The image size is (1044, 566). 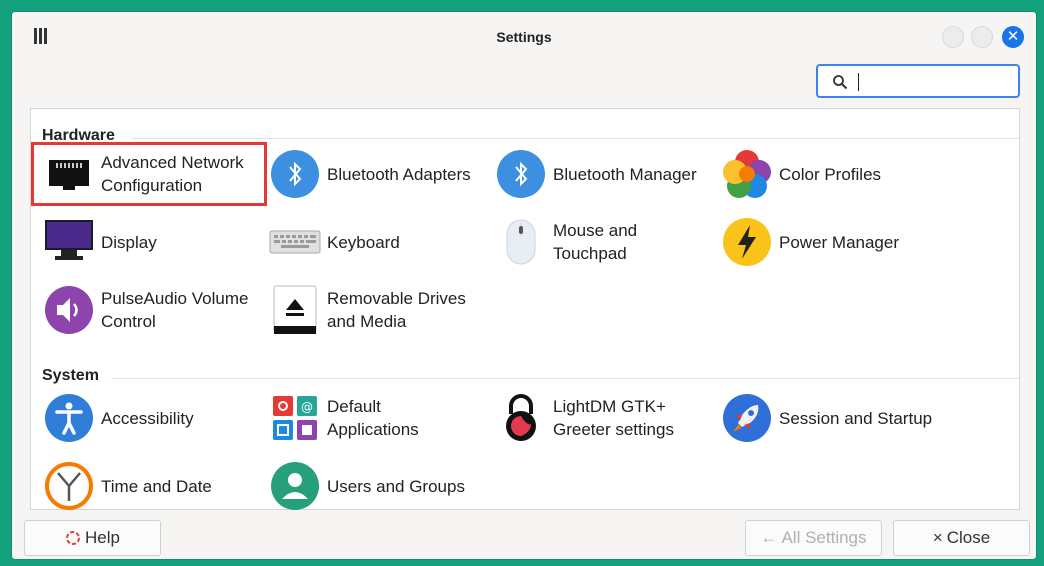 I want to click on item-users-groups: Users and Groups, so click(x=381, y=486).